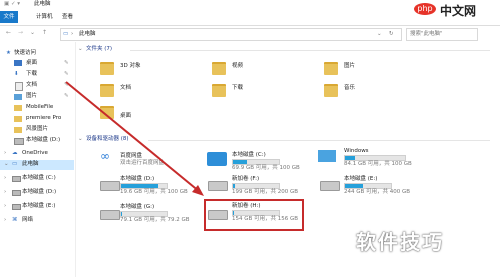 This screenshot has width=500, height=277. Describe the element at coordinates (458, 11) in the screenshot. I see `watermark-logo: 中文网` at that location.